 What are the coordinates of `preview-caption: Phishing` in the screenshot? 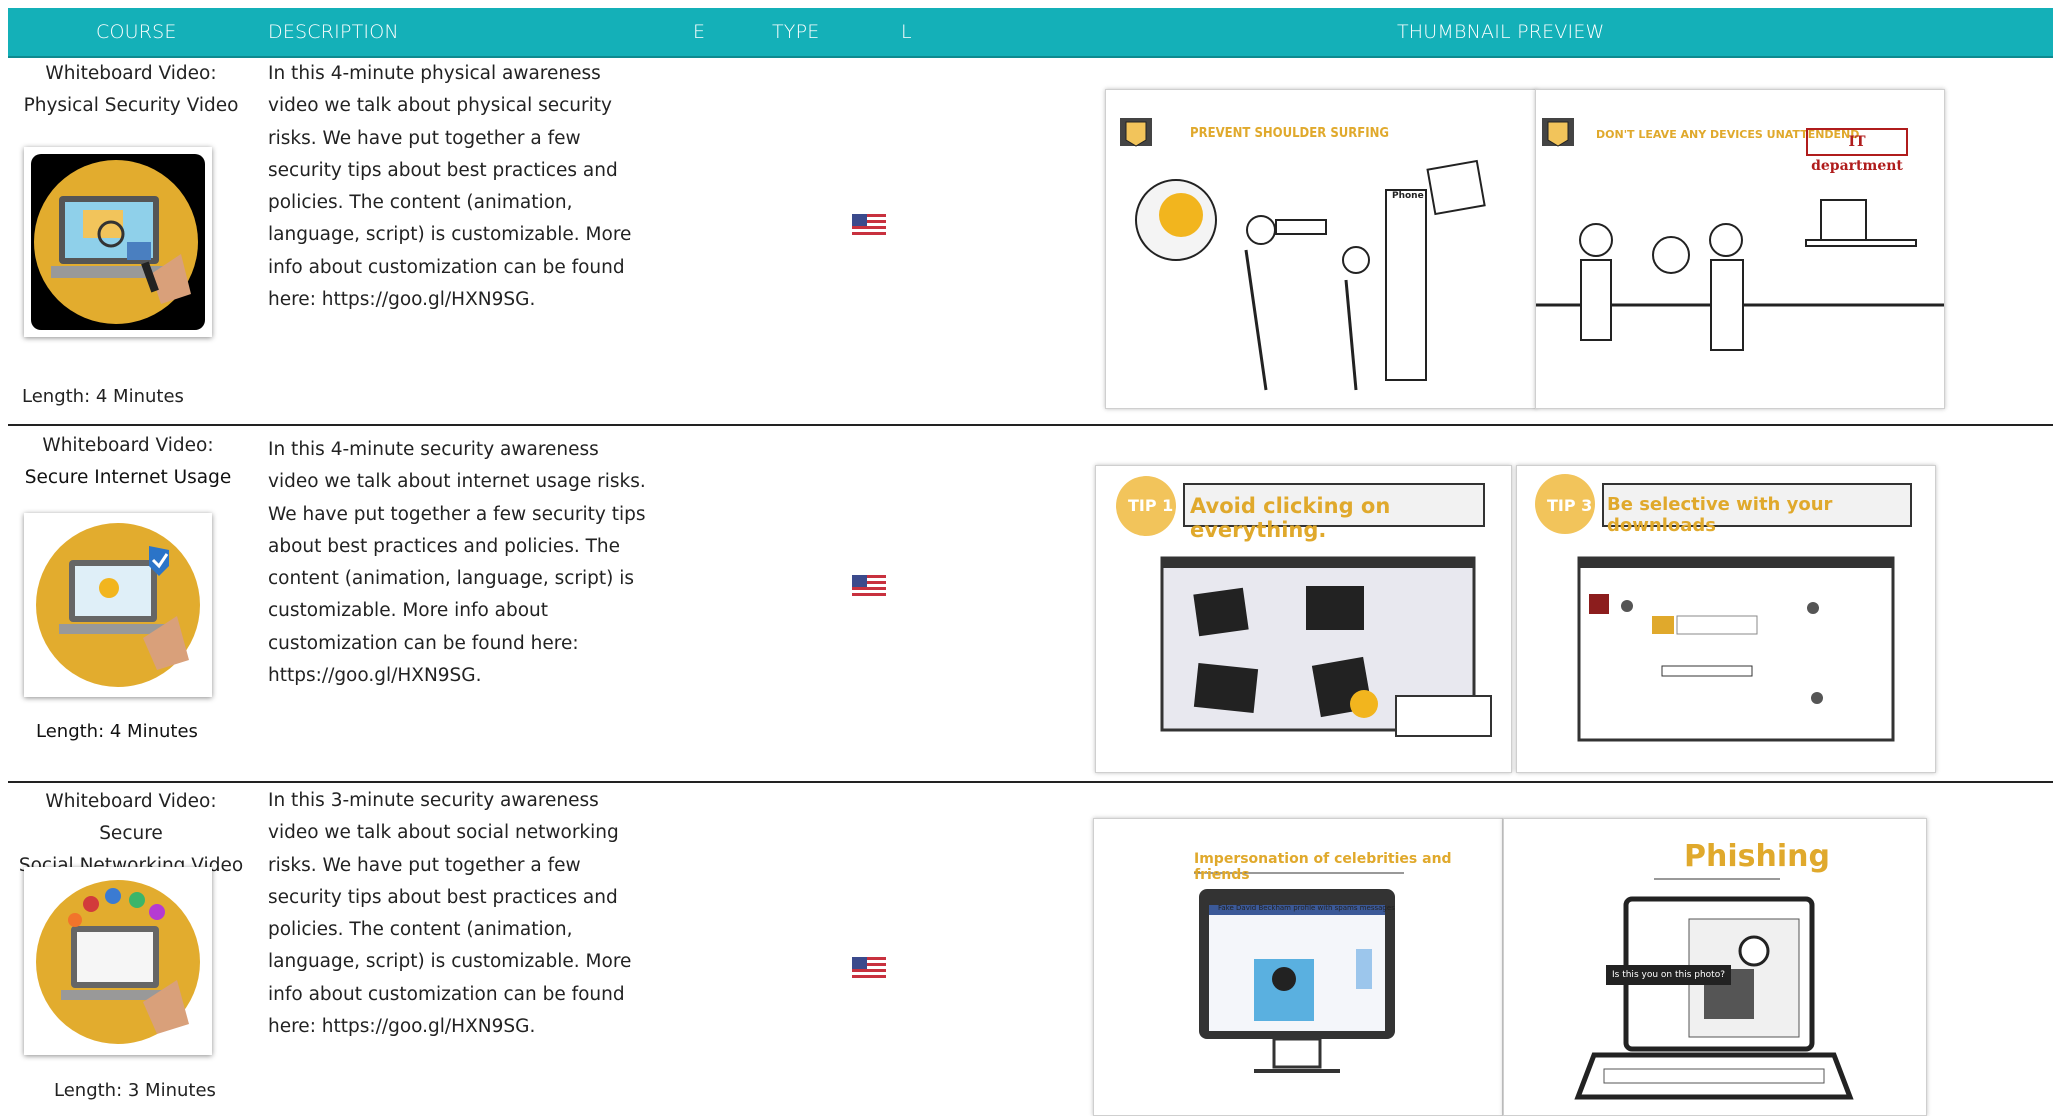 It's located at (1757, 856).